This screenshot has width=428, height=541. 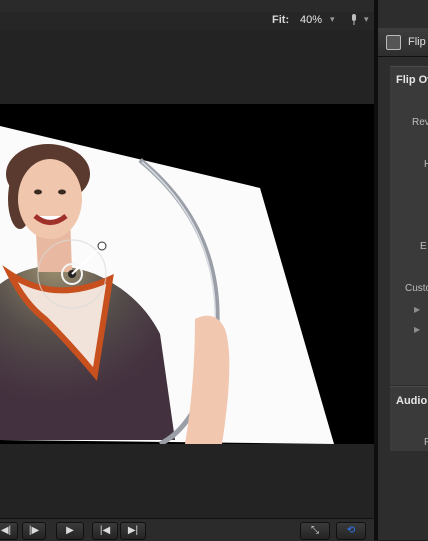 I want to click on transport-bar: ◀︎| |▶︎ ▶ |◀ ▶| ⤡ ⟲, so click(x=187, y=529).